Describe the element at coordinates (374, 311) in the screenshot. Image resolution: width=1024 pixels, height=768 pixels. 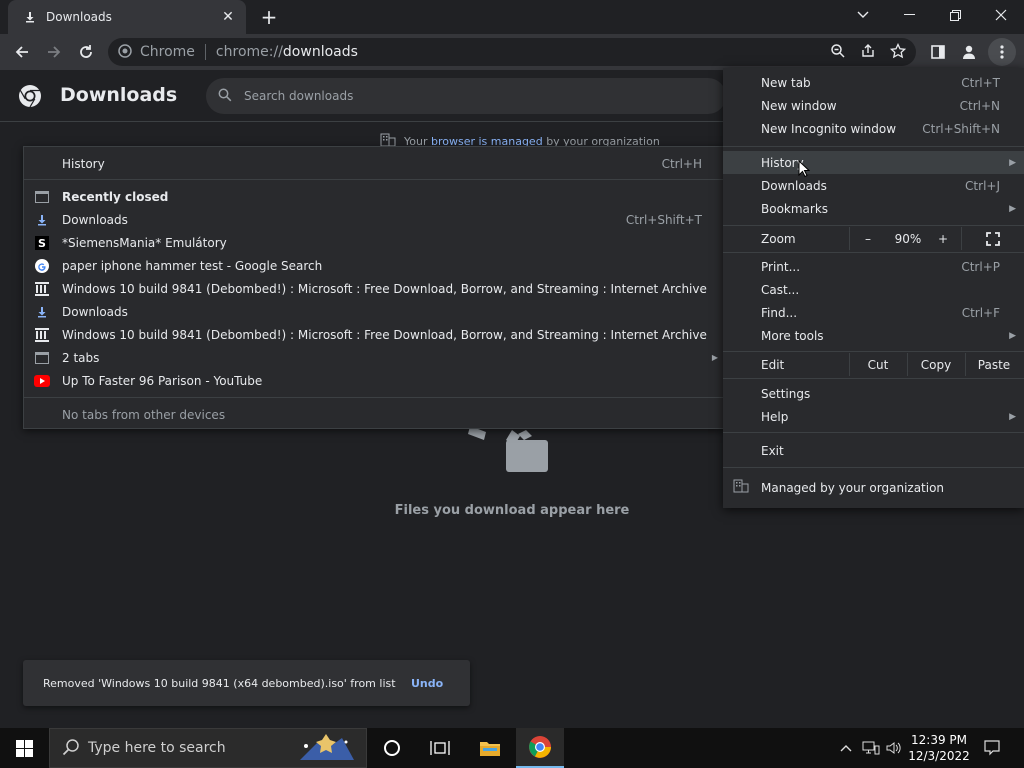
I see `list-item: Downloads` at that location.